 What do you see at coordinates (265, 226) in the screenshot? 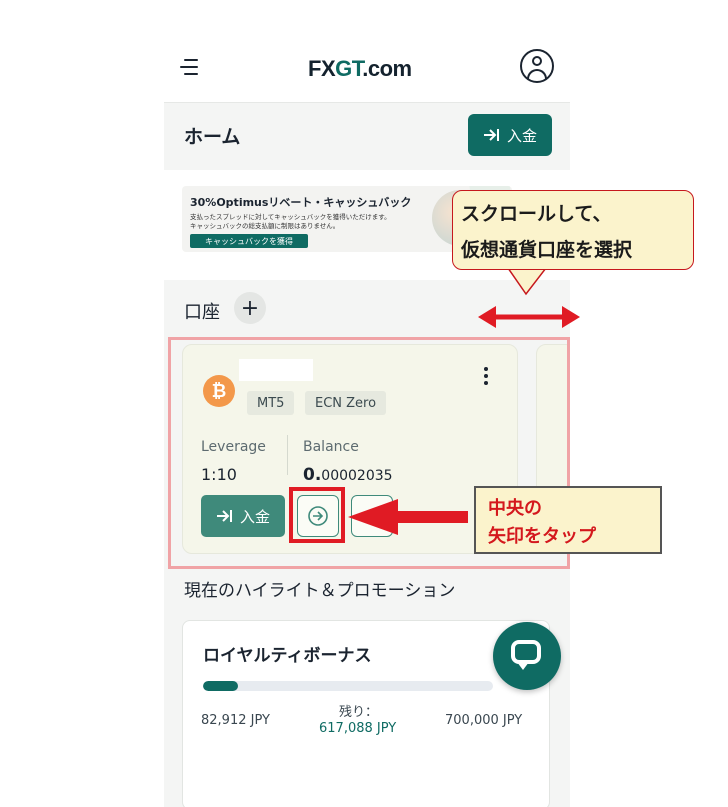
I see `banner-text-line2: キャッシュバックの総支払額に制限はありません。` at bounding box center [265, 226].